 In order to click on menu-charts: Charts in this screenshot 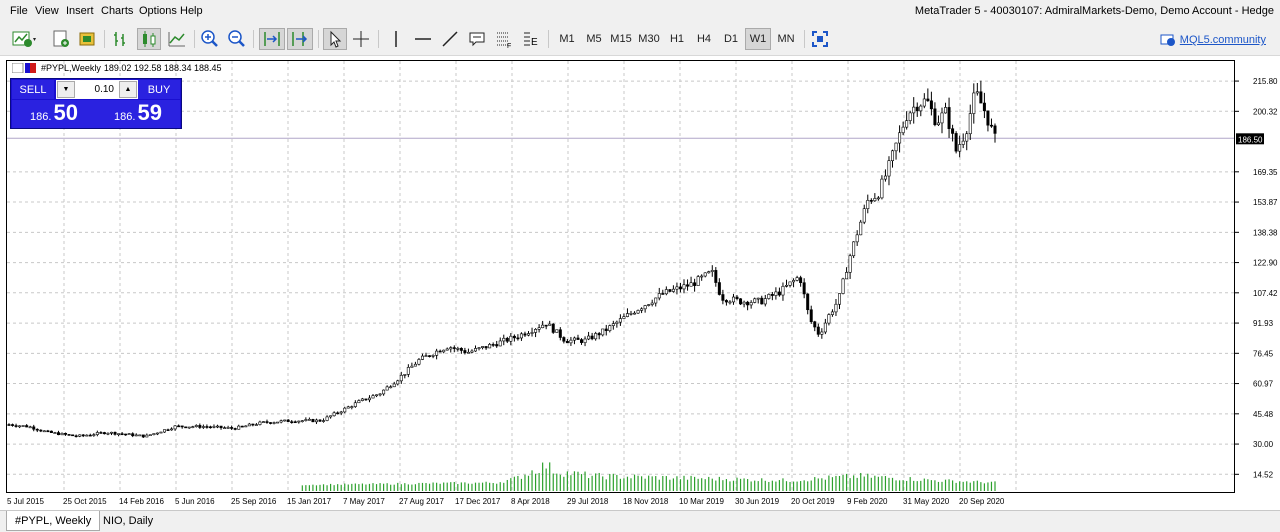, I will do `click(117, 11)`.